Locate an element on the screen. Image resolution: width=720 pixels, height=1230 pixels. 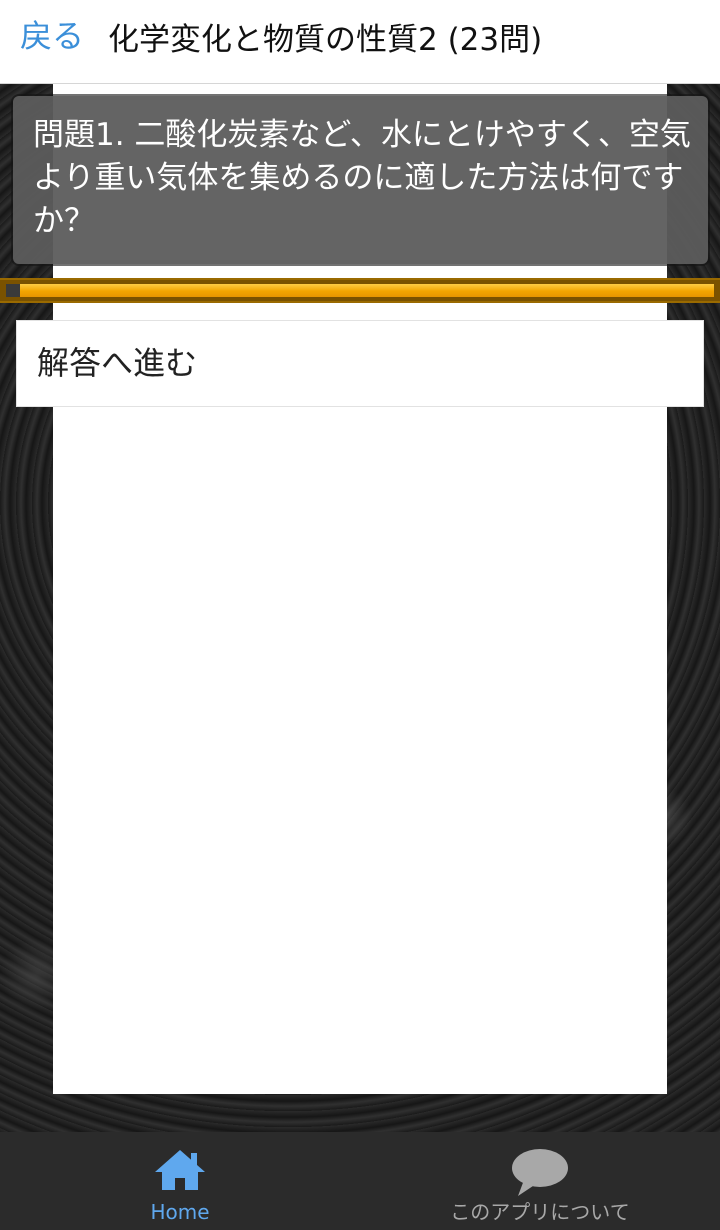
proceed-to-answer-label: 解答へ進む is located at coordinates (117, 363).